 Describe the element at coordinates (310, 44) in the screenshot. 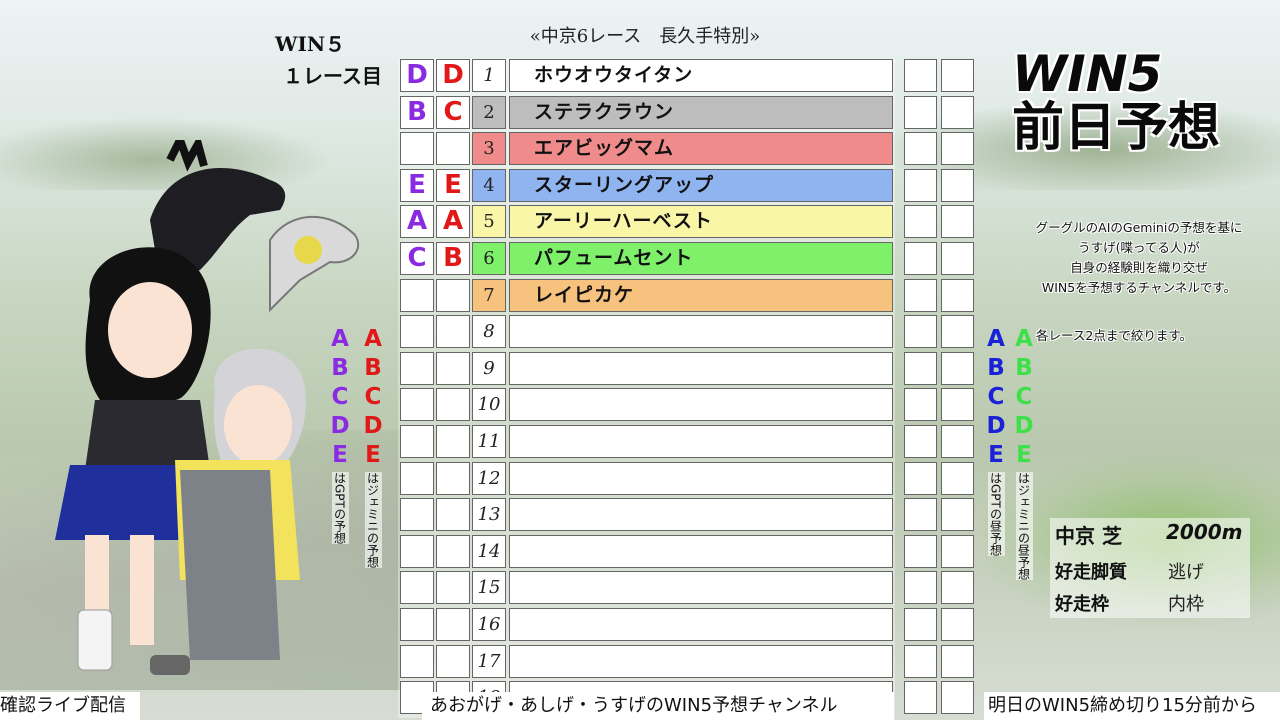

I see `win5-label: WIN５` at that location.